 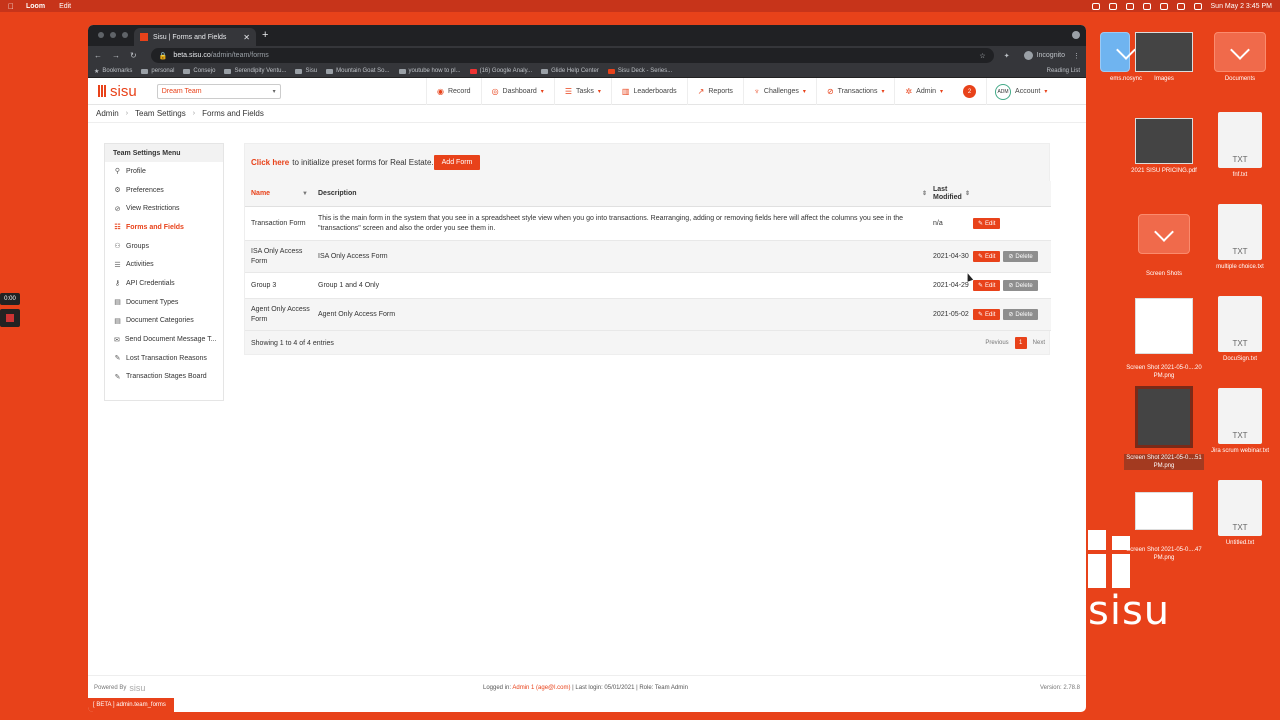 What do you see at coordinates (541, 688) in the screenshot?
I see `logged-user: Admin 1 (age@l.com)` at bounding box center [541, 688].